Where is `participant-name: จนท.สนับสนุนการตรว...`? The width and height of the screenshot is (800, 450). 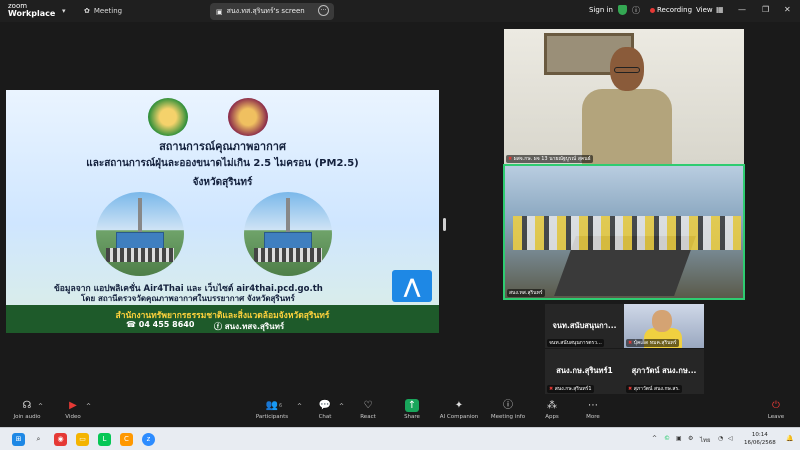
participant-name: จนท.สนับสนุนการตรว... is located at coordinates (575, 343).